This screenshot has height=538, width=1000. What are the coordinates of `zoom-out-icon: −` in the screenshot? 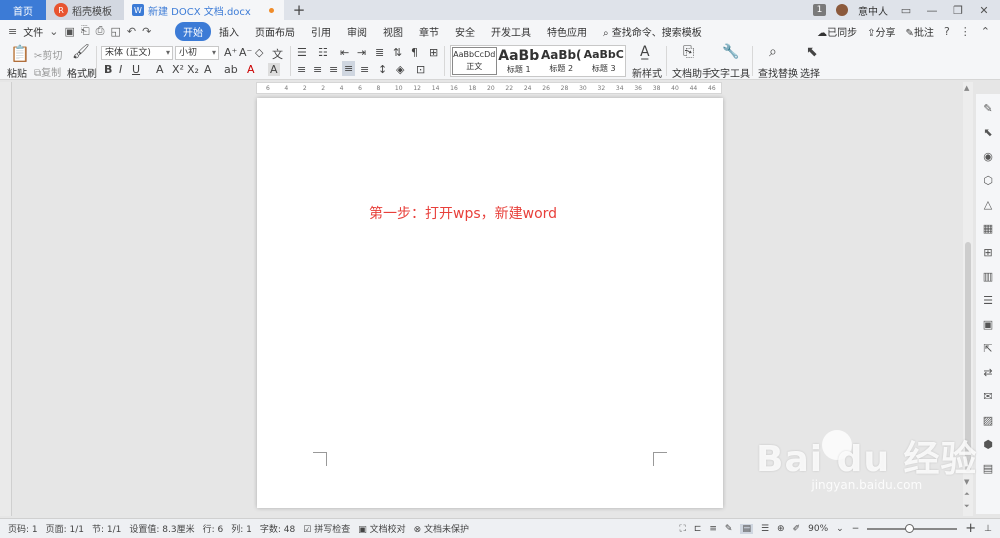 It's located at (856, 529).